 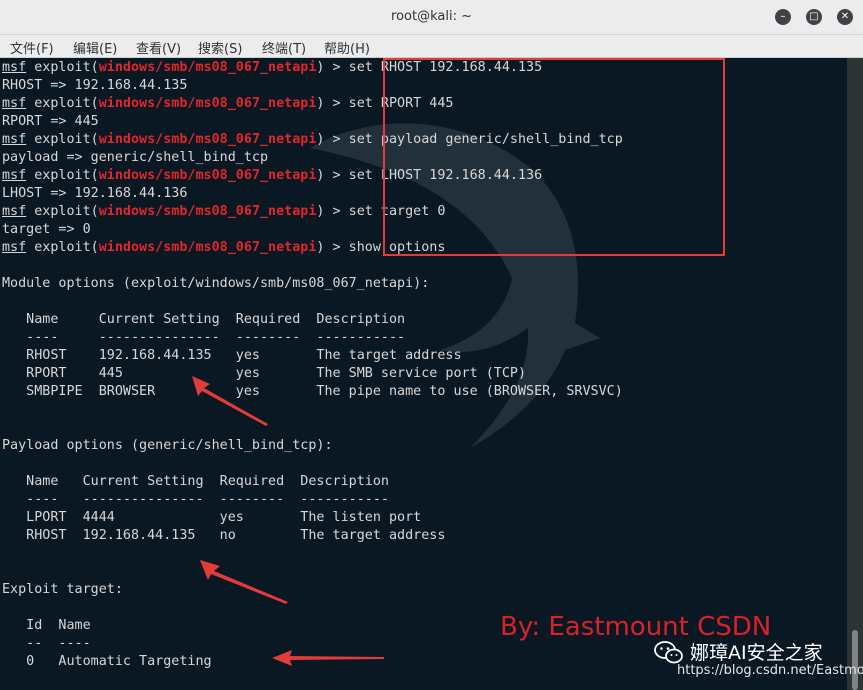 I want to click on minimize-icon: –, so click(x=783, y=17).